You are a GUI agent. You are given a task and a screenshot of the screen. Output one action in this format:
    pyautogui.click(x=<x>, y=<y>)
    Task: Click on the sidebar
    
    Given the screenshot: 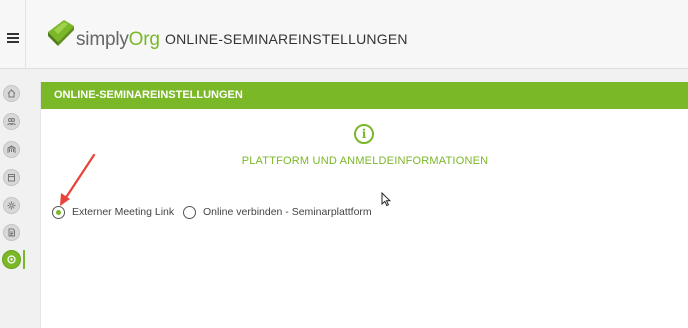 What is the action you would take?
    pyautogui.click(x=13, y=198)
    